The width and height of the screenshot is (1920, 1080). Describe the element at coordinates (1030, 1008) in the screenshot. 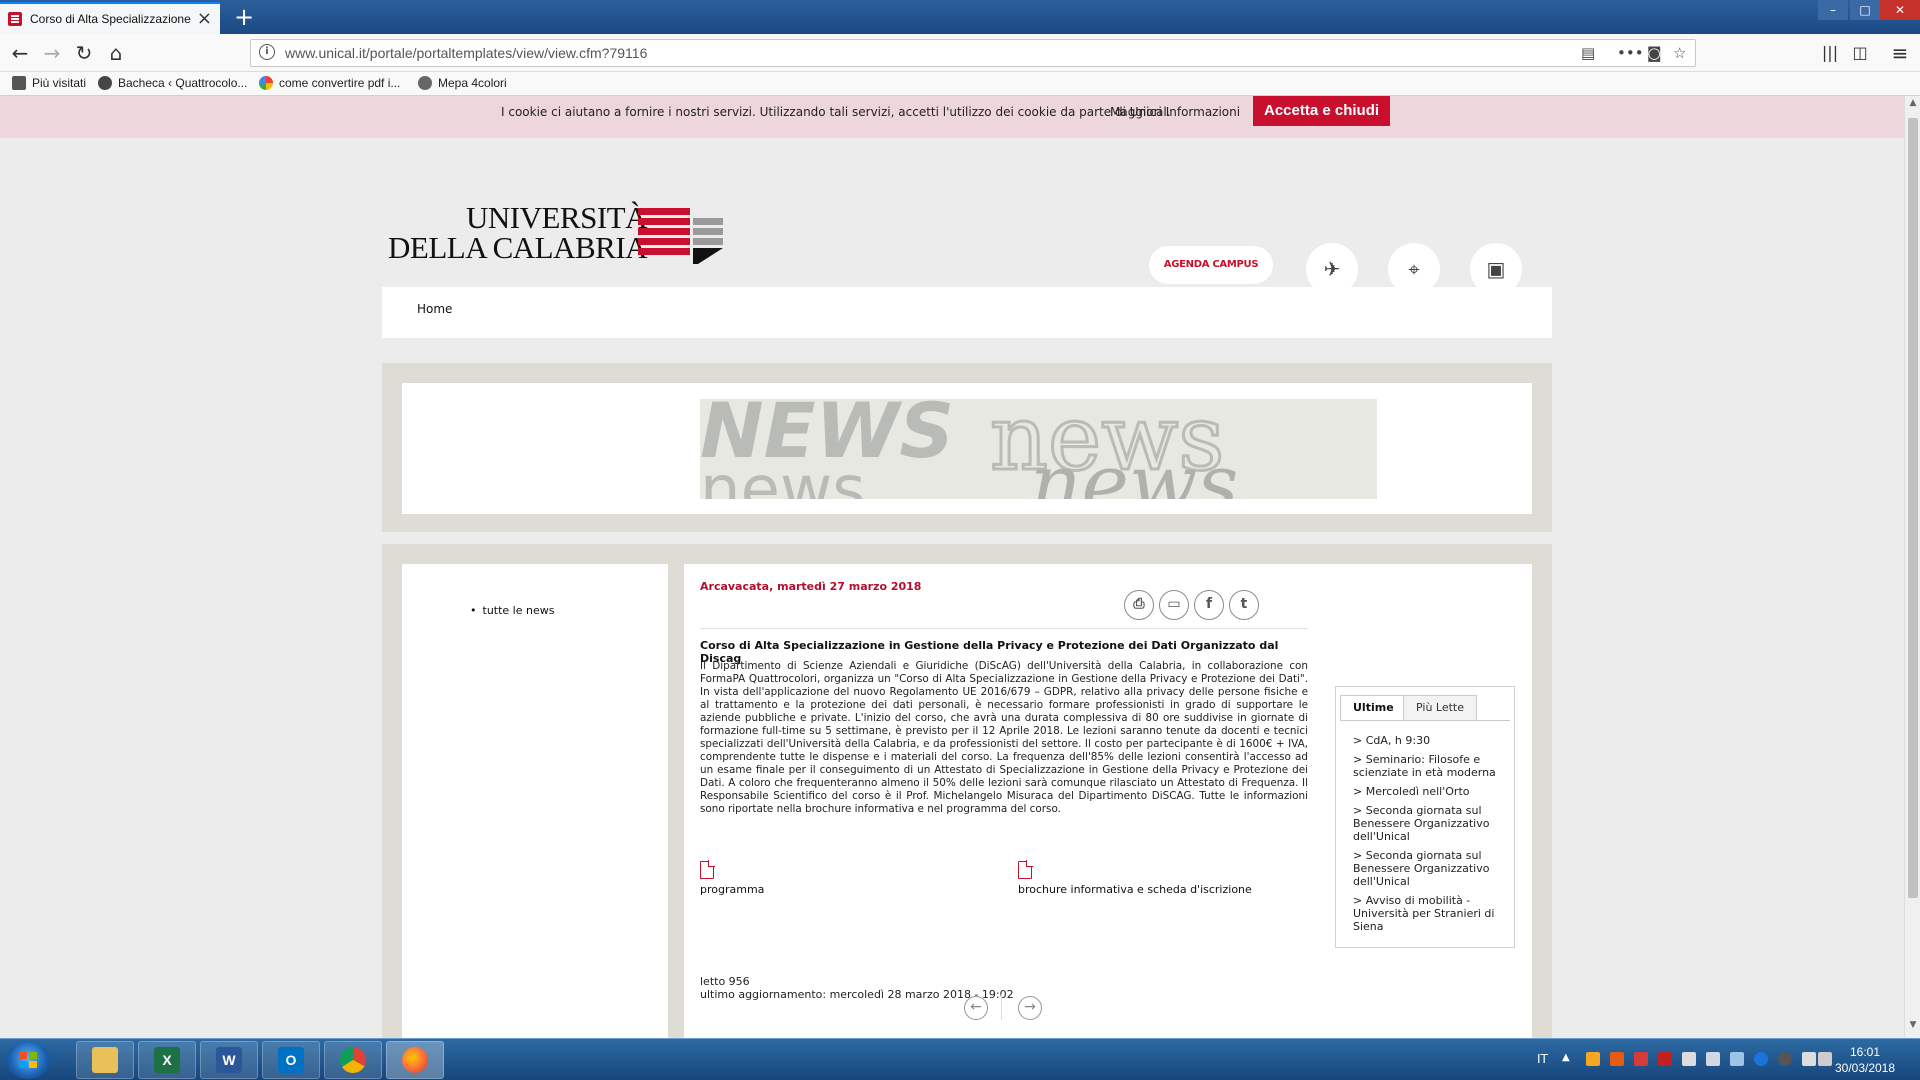

I see `next-article-arrow-icon: →` at that location.